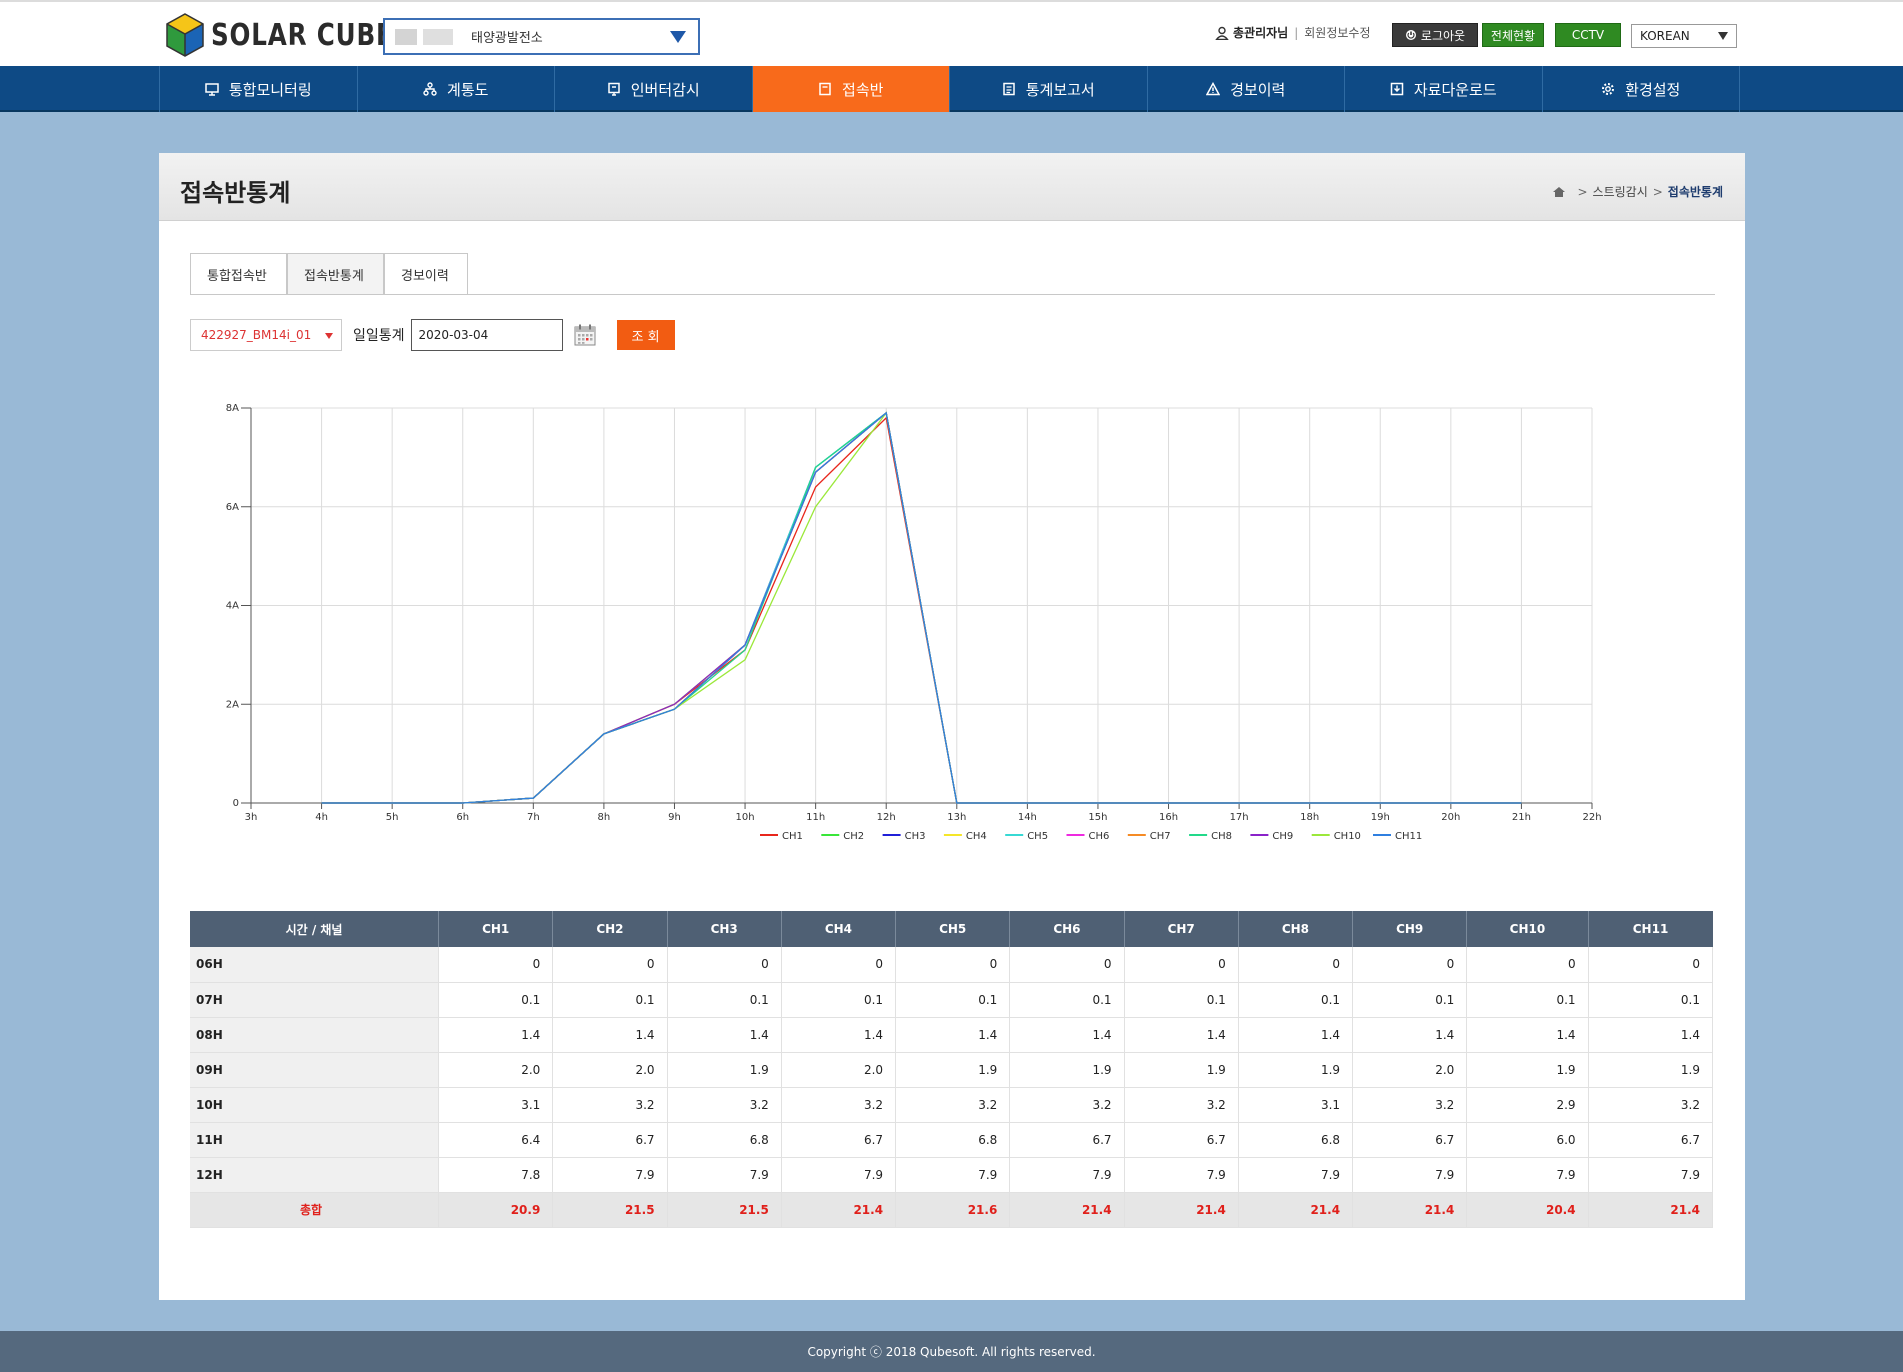 Image resolution: width=1903 pixels, height=1372 pixels. Describe the element at coordinates (853, 836) in the screenshot. I see `legend-label: CH2` at that location.